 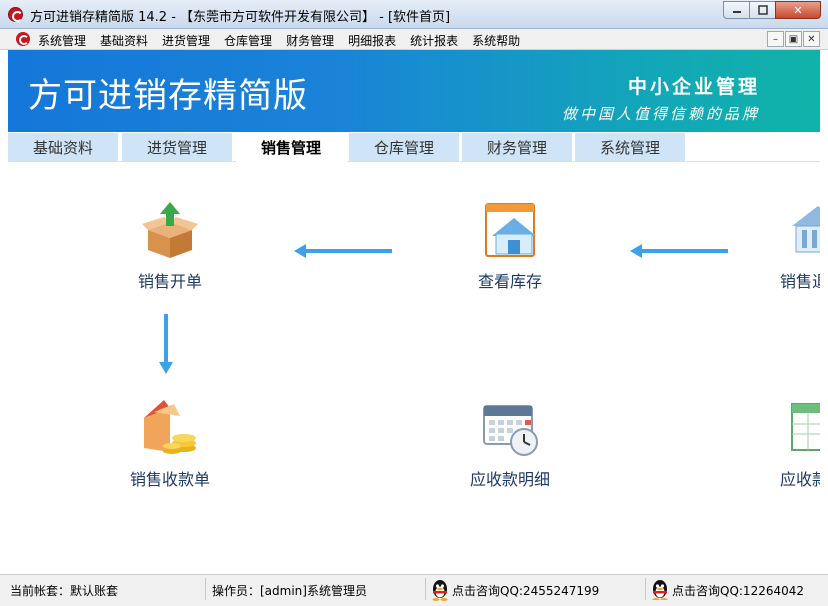 I want to click on banner-slogan-line1: 中小企业管理, so click(x=693, y=87).